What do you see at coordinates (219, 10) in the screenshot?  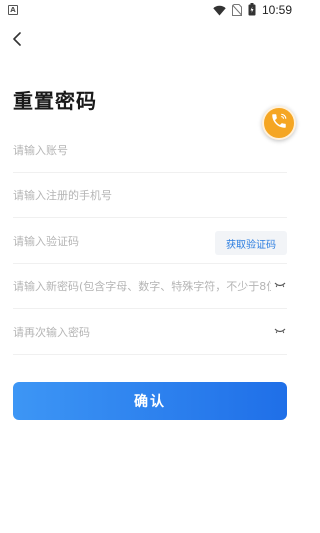 I see `wifi-icon` at bounding box center [219, 10].